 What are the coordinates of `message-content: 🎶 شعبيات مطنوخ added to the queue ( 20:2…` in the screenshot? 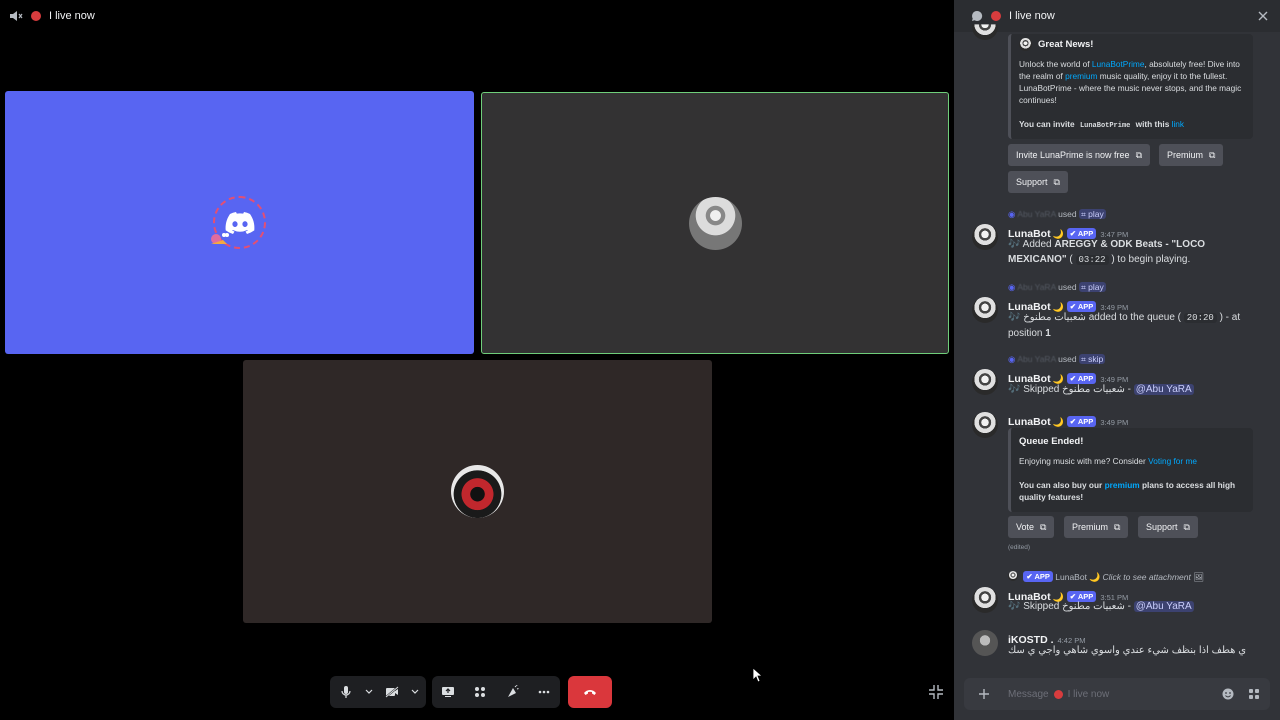 It's located at (1128, 325).